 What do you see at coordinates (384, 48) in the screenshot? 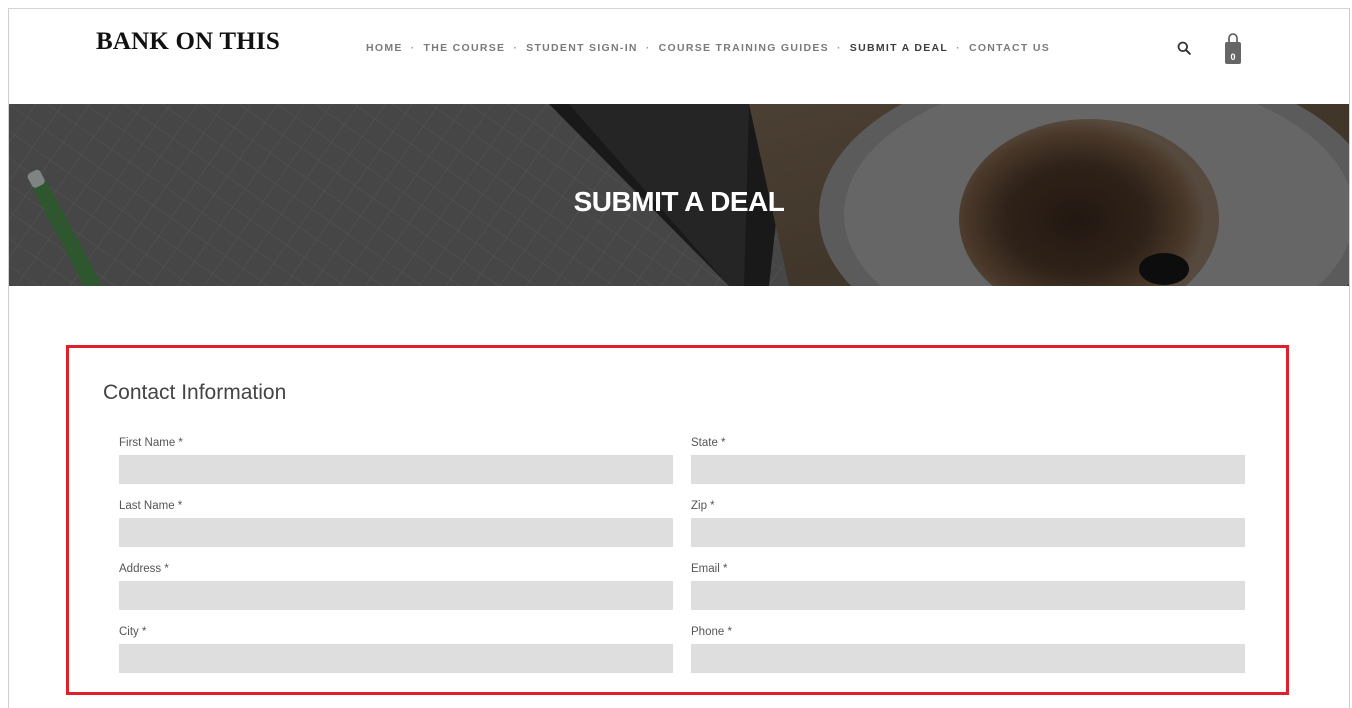
I see `nav-home: HOME` at bounding box center [384, 48].